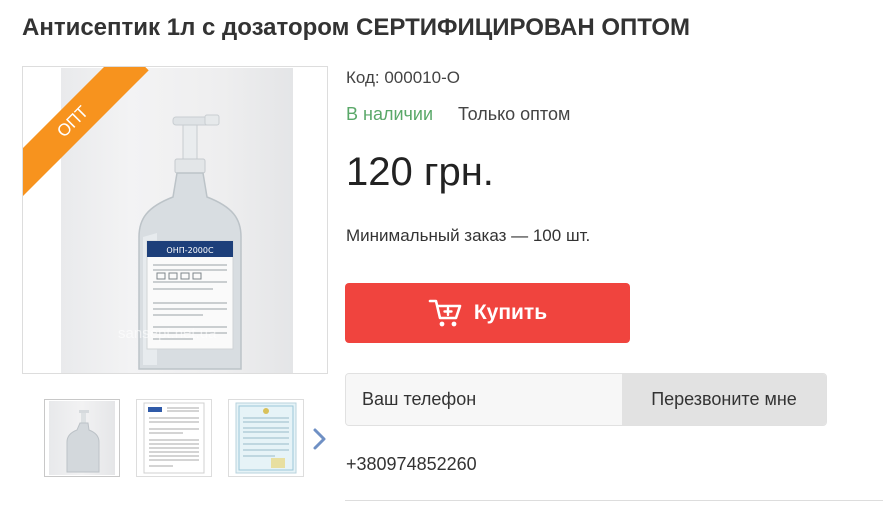 This screenshot has height=506, width=883. Describe the element at coordinates (83, 441) in the screenshot. I see `bottle-thumb-icon` at that location.